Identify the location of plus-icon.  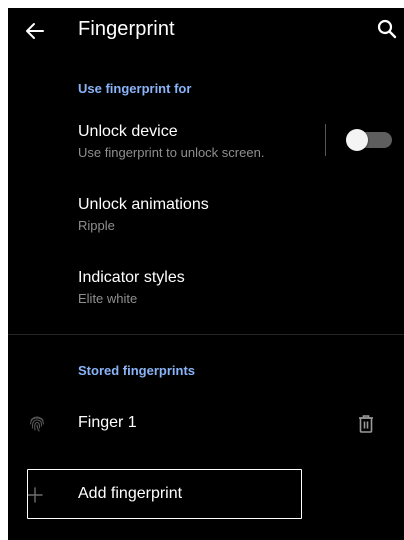
(35, 495).